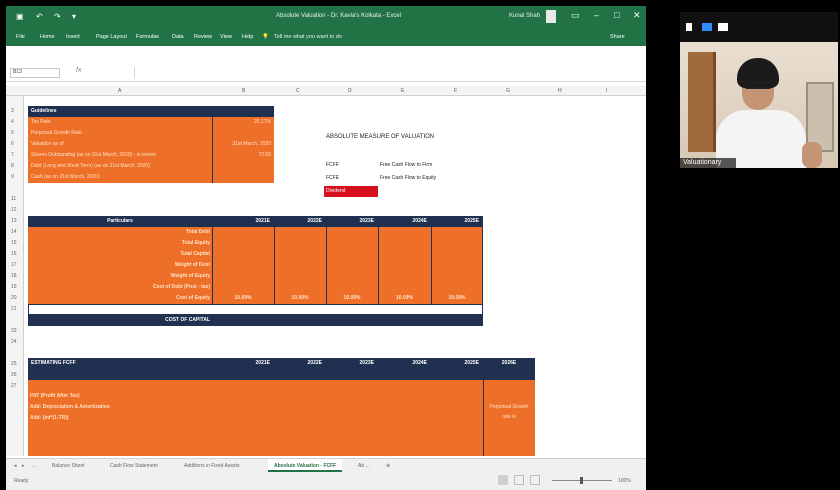 The height and width of the screenshot is (490, 840). I want to click on add-sheet-icon: ⊕, so click(388, 466).